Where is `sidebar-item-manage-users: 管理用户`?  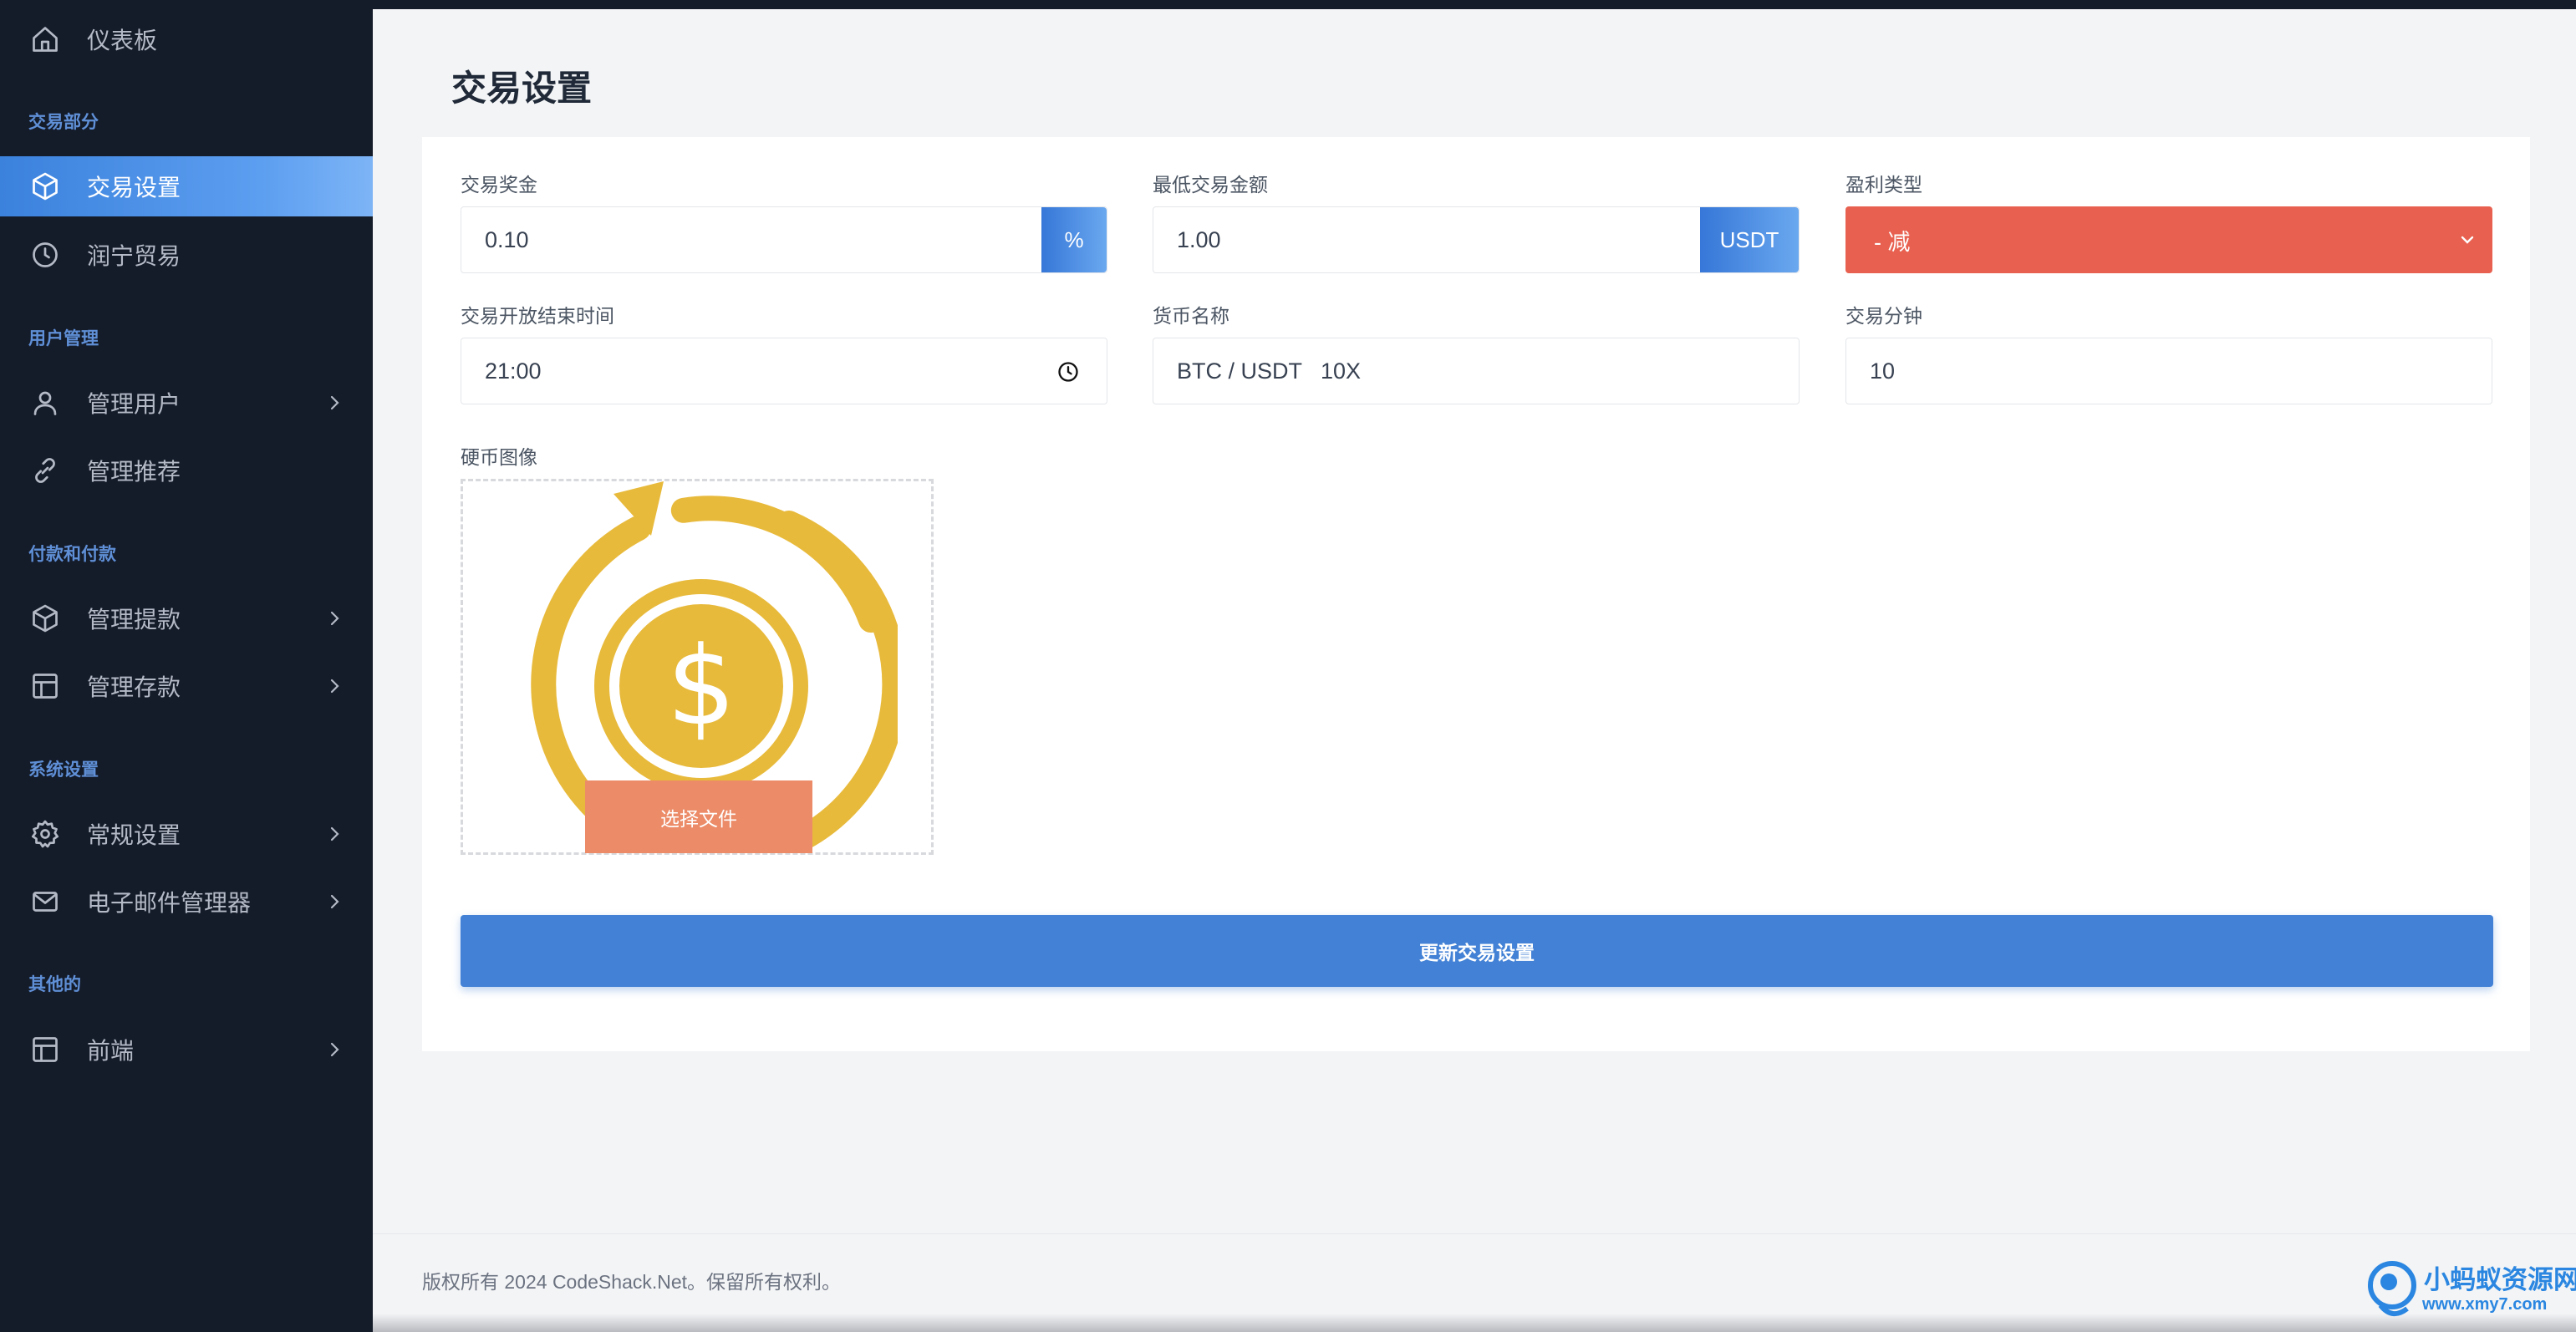
sidebar-item-manage-users: 管理用户 is located at coordinates (186, 403).